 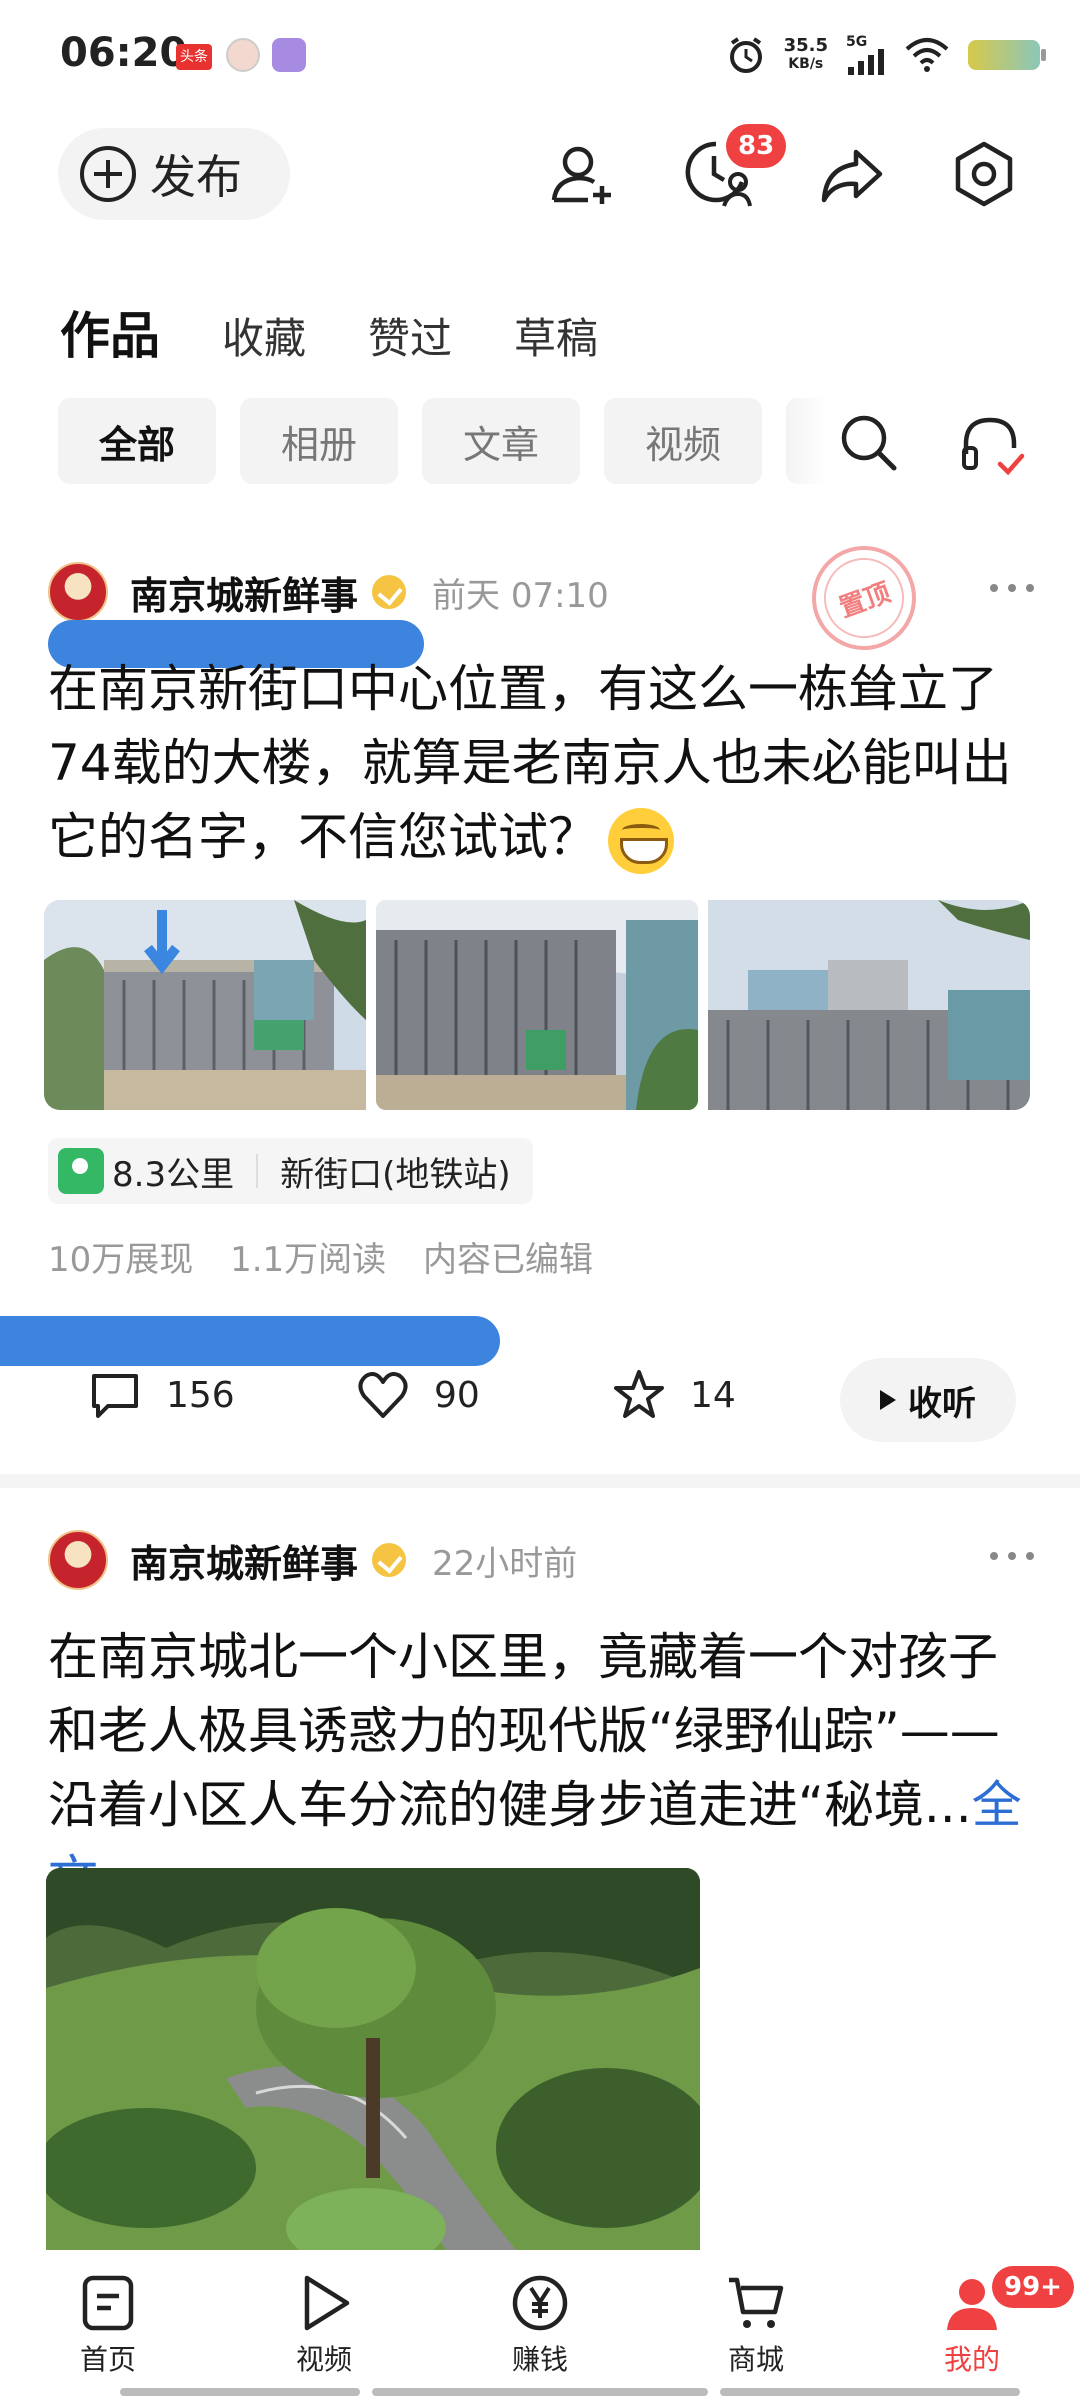 I want to click on signal-group: 5G, so click(x=866, y=55).